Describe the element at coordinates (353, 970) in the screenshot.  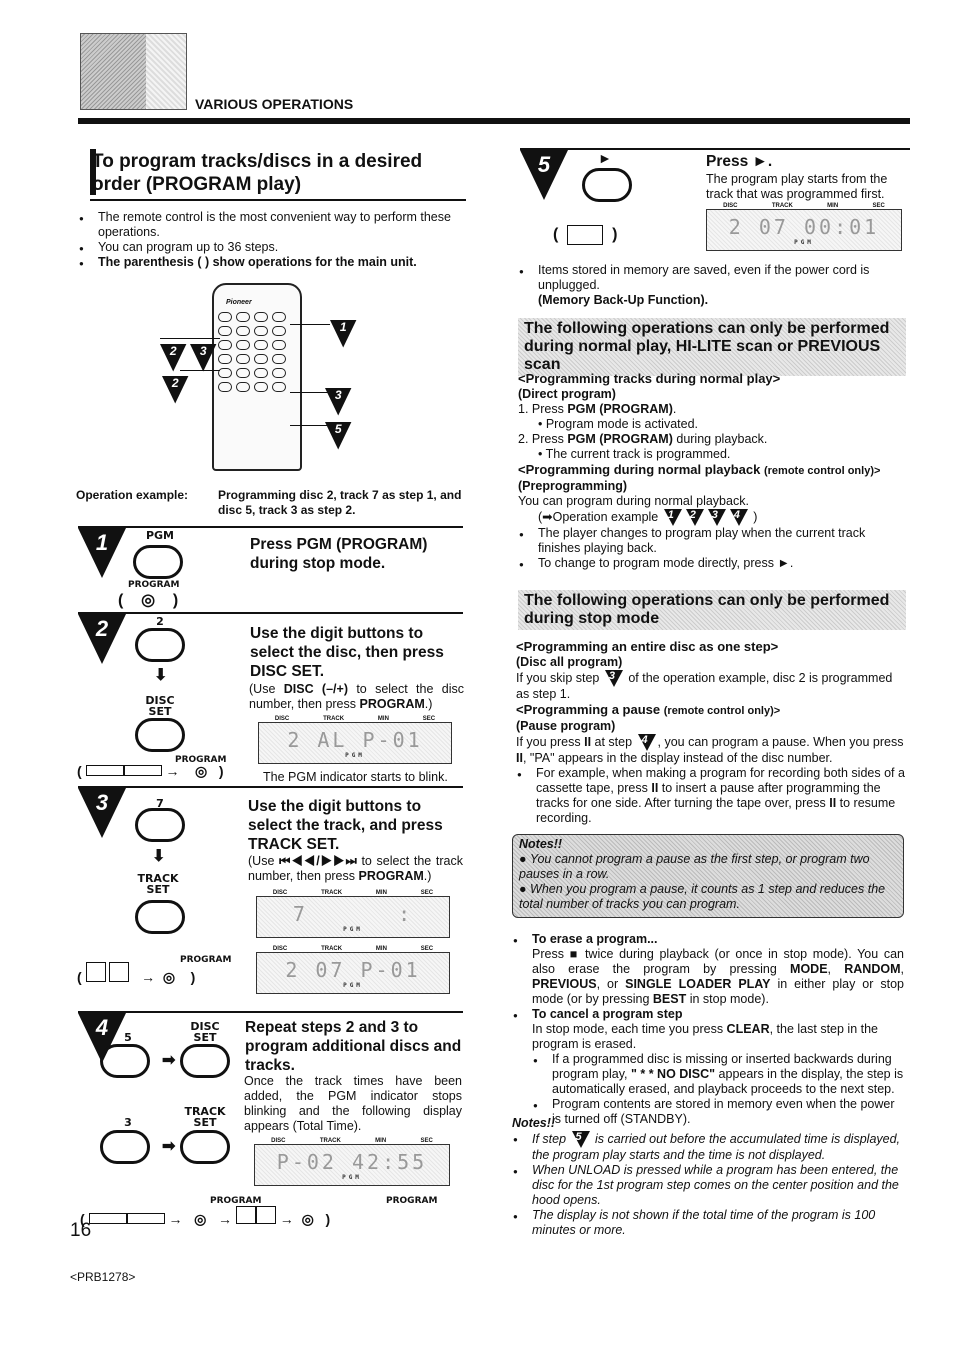
I see `lcd-text: 2 07 P-01` at that location.